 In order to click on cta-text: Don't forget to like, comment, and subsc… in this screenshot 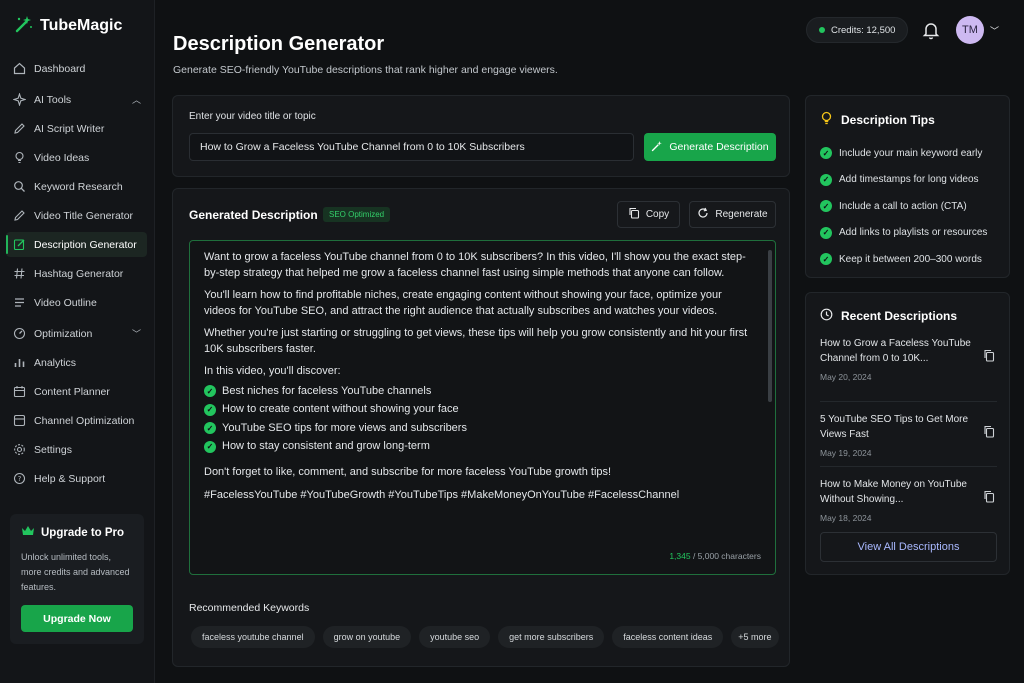, I will do `click(408, 472)`.